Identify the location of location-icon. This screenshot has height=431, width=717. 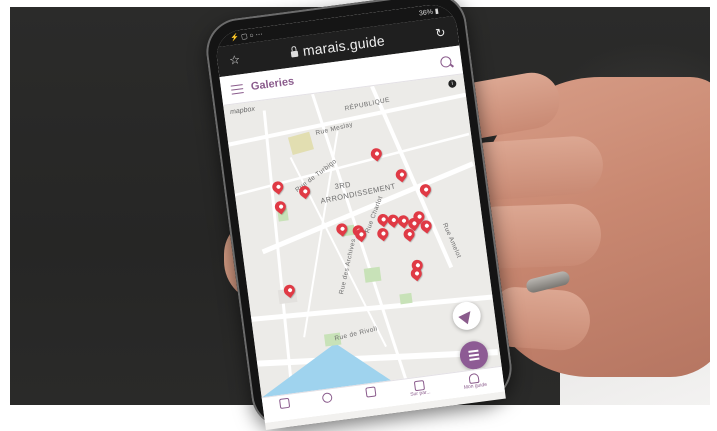
(328, 398).